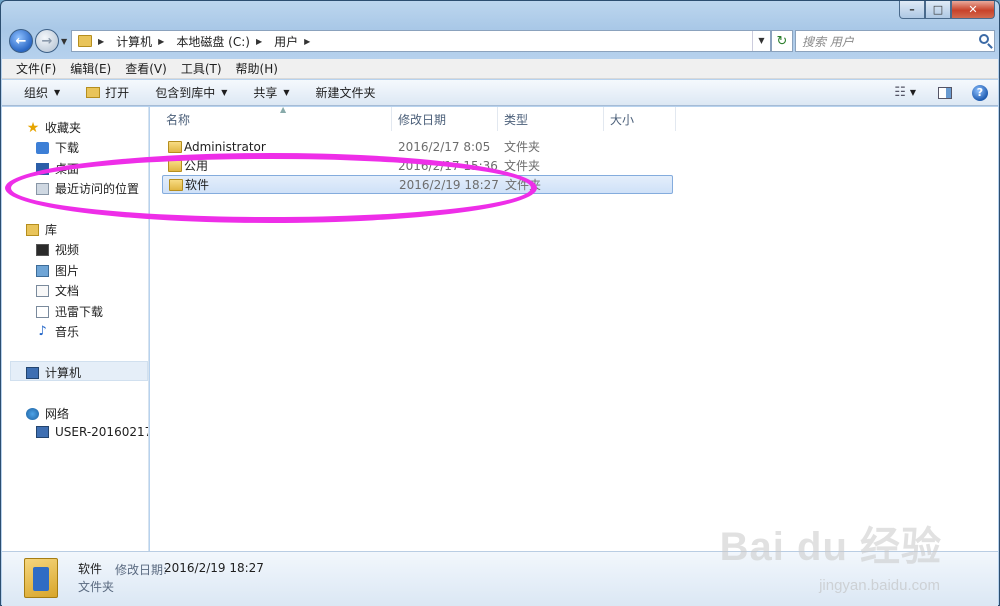 This screenshot has width=1000, height=606. I want to click on nav-favorites: ★ 收藏夹, so click(53, 127).